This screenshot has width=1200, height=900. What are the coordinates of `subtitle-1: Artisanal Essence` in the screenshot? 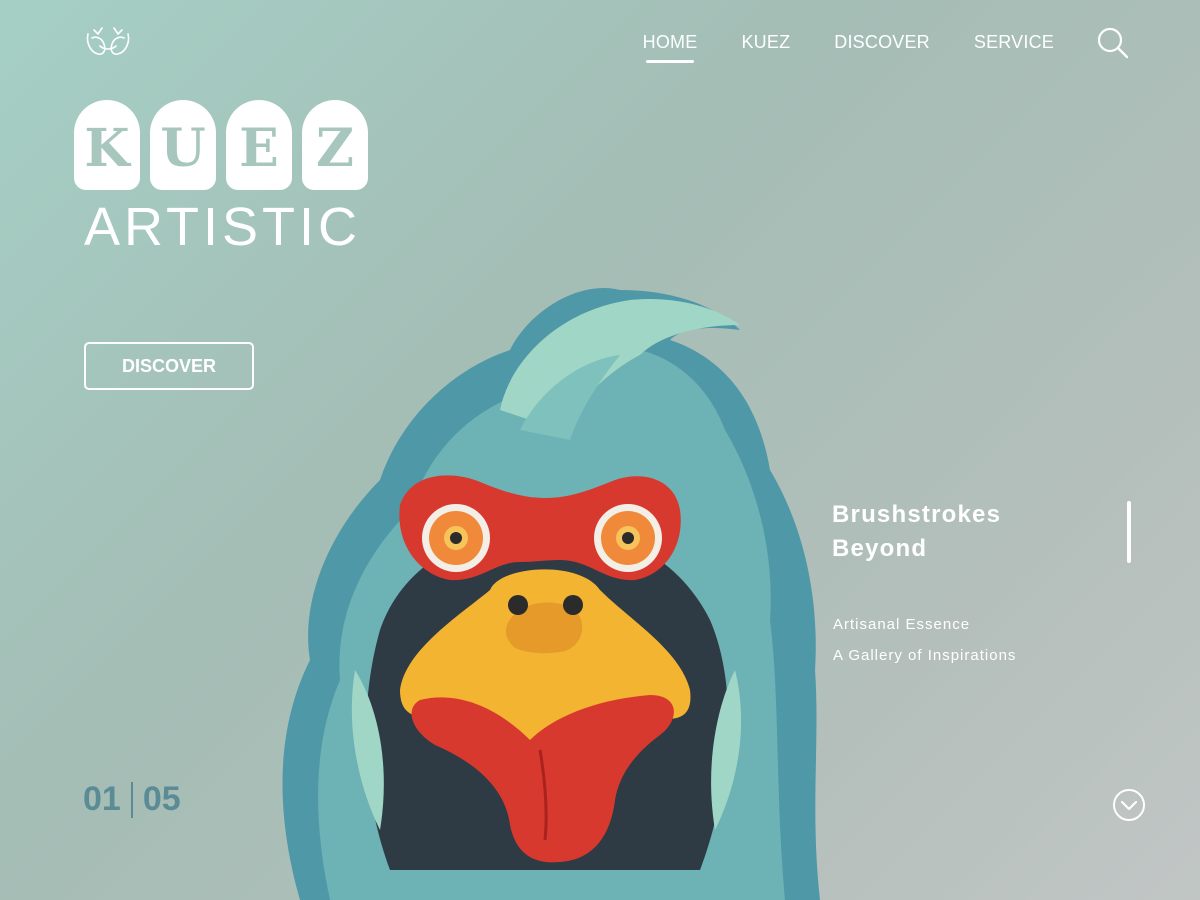 It's located at (902, 624).